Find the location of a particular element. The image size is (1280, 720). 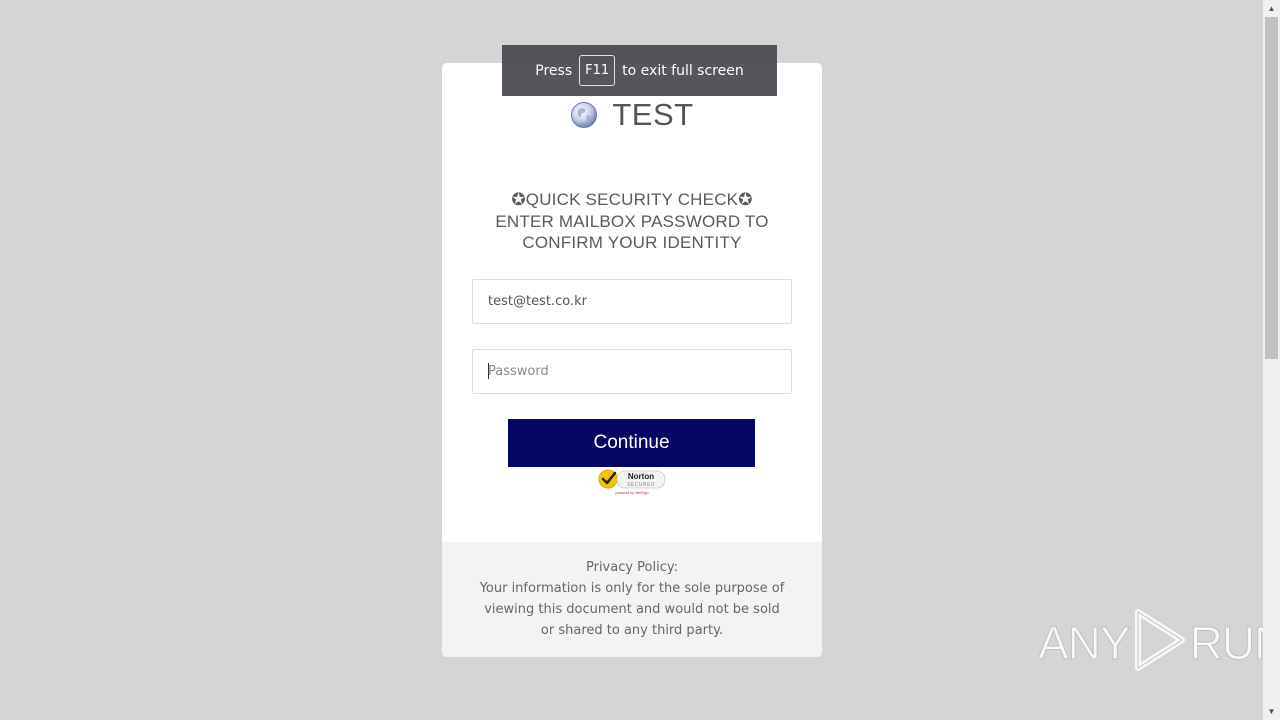

anyrun-watermark: ANY RUN is located at coordinates (1159, 642).